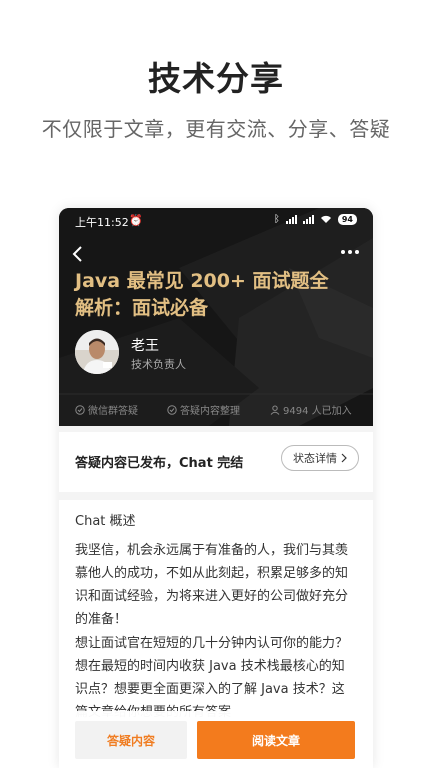 The image size is (432, 768). Describe the element at coordinates (291, 219) in the screenshot. I see `signal-icon` at that location.